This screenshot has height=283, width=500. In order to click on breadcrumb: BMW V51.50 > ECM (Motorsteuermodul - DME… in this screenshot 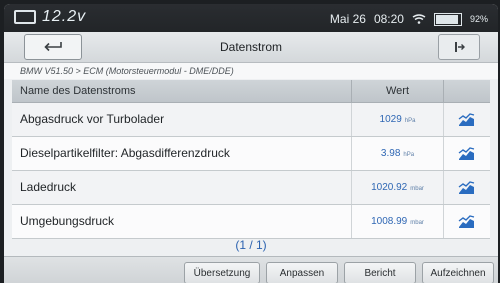, I will do `click(251, 71)`.